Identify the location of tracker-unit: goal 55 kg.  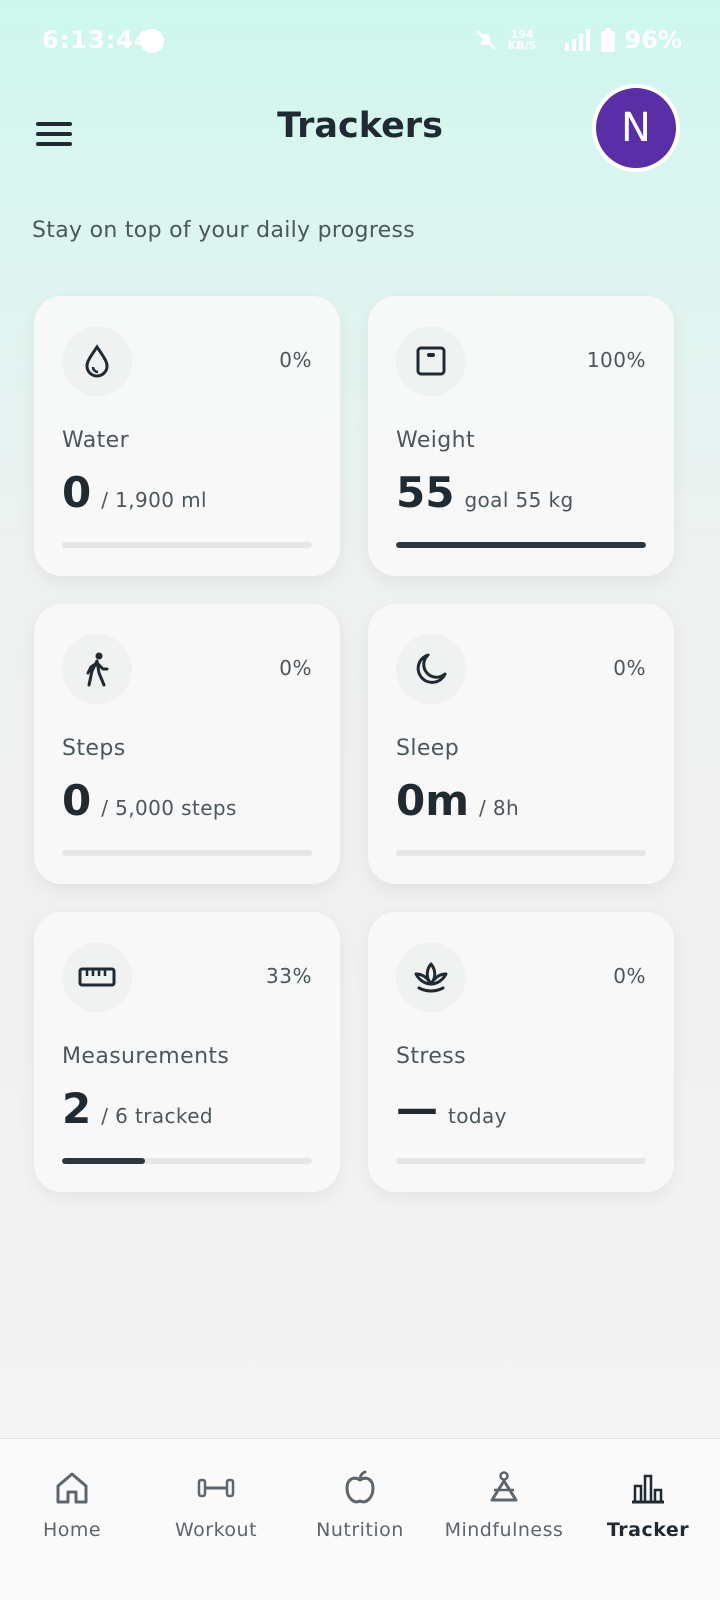
(519, 500).